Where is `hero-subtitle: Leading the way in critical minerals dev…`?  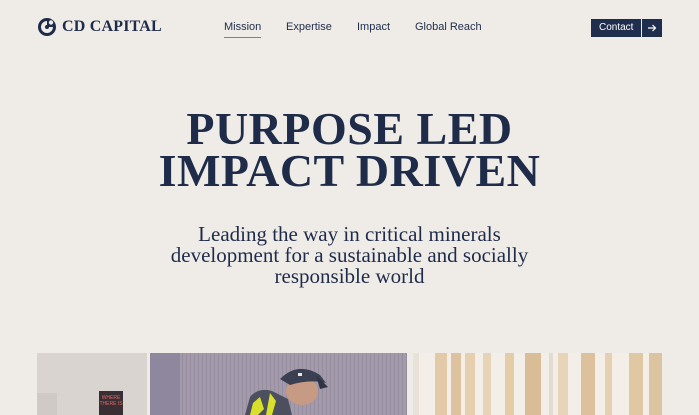 hero-subtitle: Leading the way in critical minerals dev… is located at coordinates (349, 255).